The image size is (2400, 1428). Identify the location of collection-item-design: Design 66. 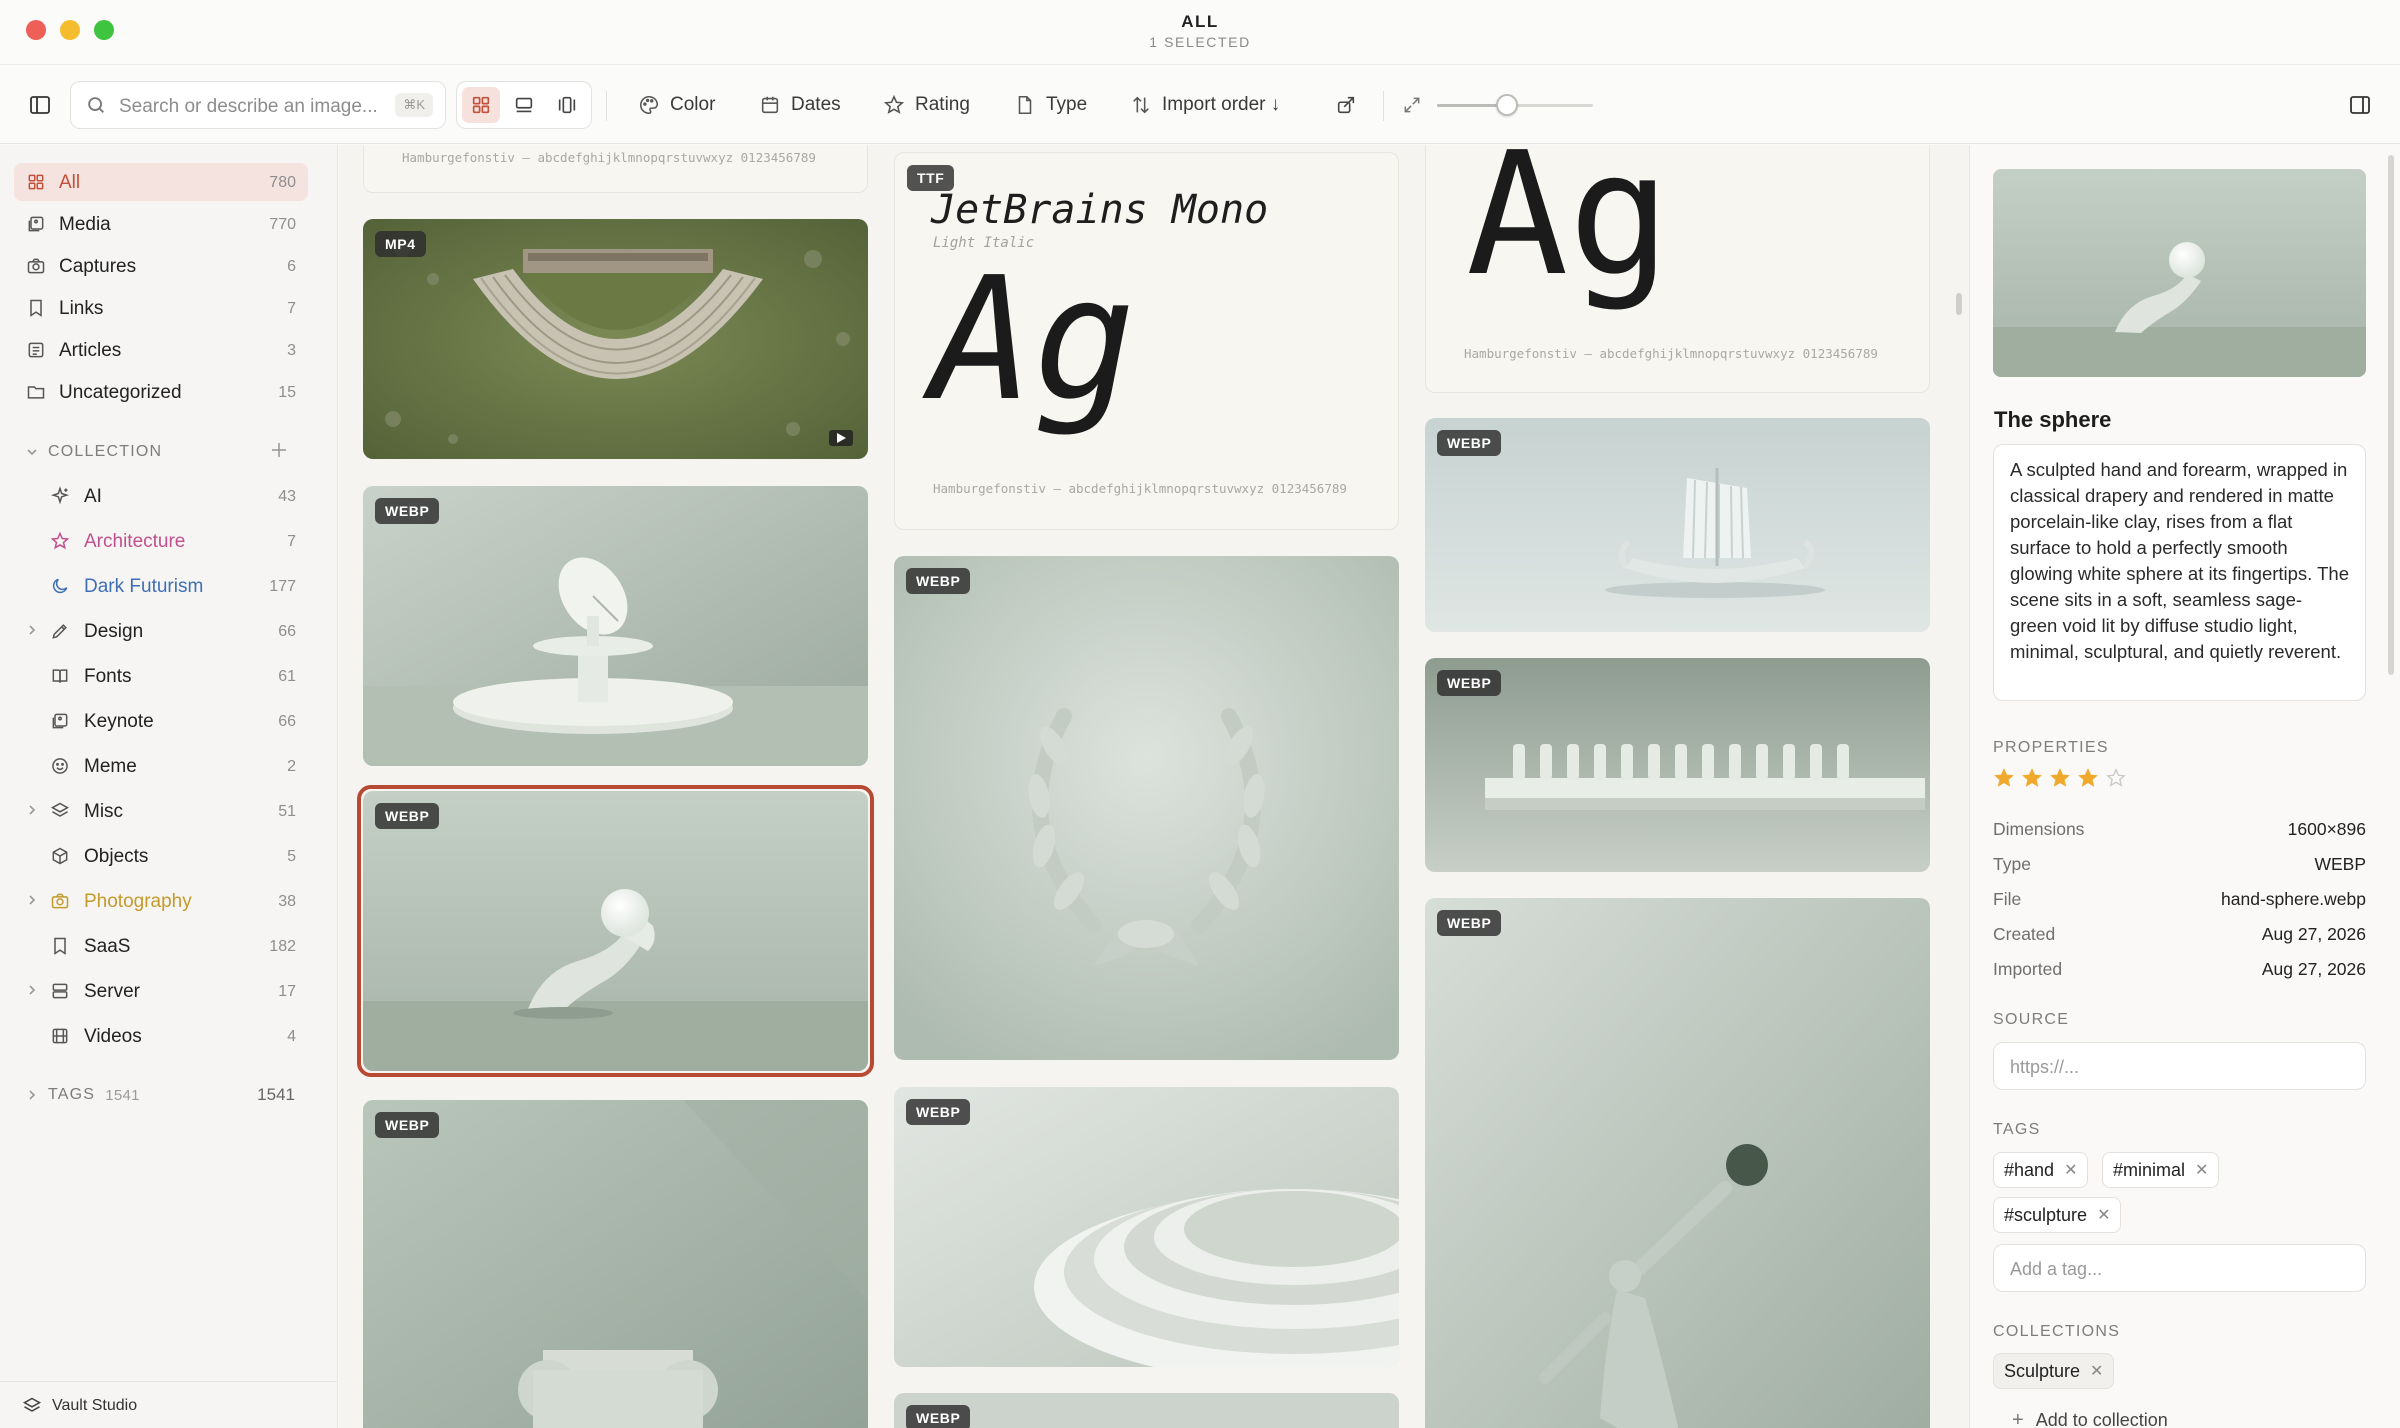
(167, 631).